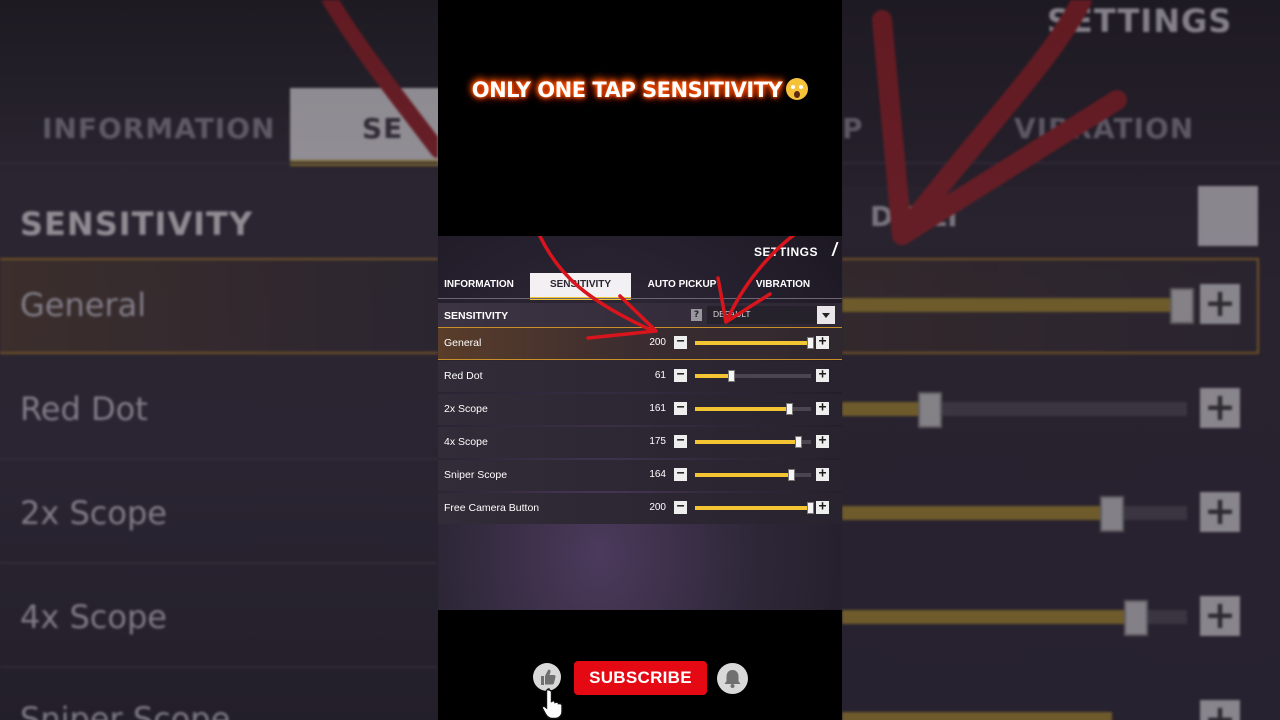  I want to click on tab-vibration: VIBRATION, so click(783, 285).